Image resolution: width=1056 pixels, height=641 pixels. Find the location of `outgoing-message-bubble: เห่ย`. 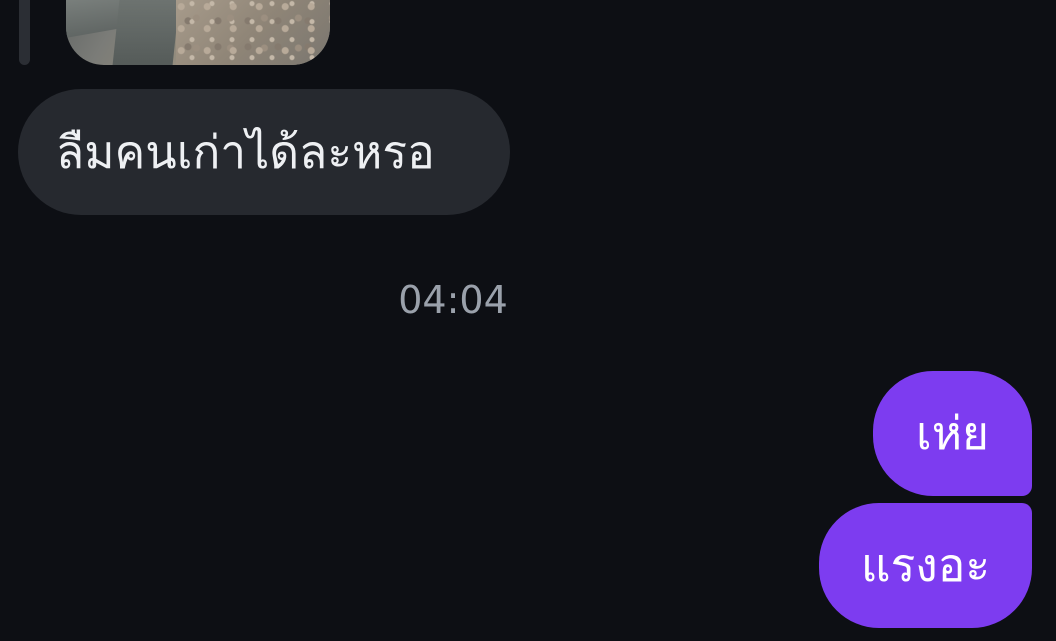

outgoing-message-bubble: เห่ย is located at coordinates (952, 433).